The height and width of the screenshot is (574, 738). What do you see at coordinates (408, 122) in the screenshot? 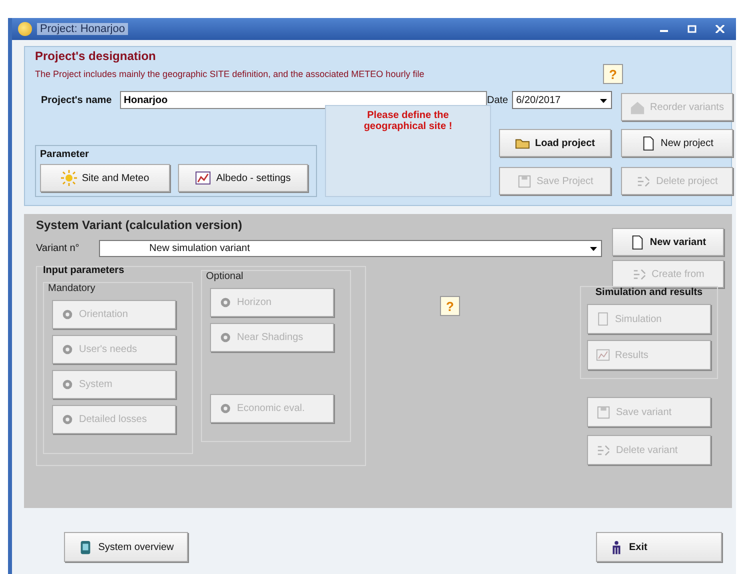
I see `warning-message: Please define the geographical site !` at bounding box center [408, 122].